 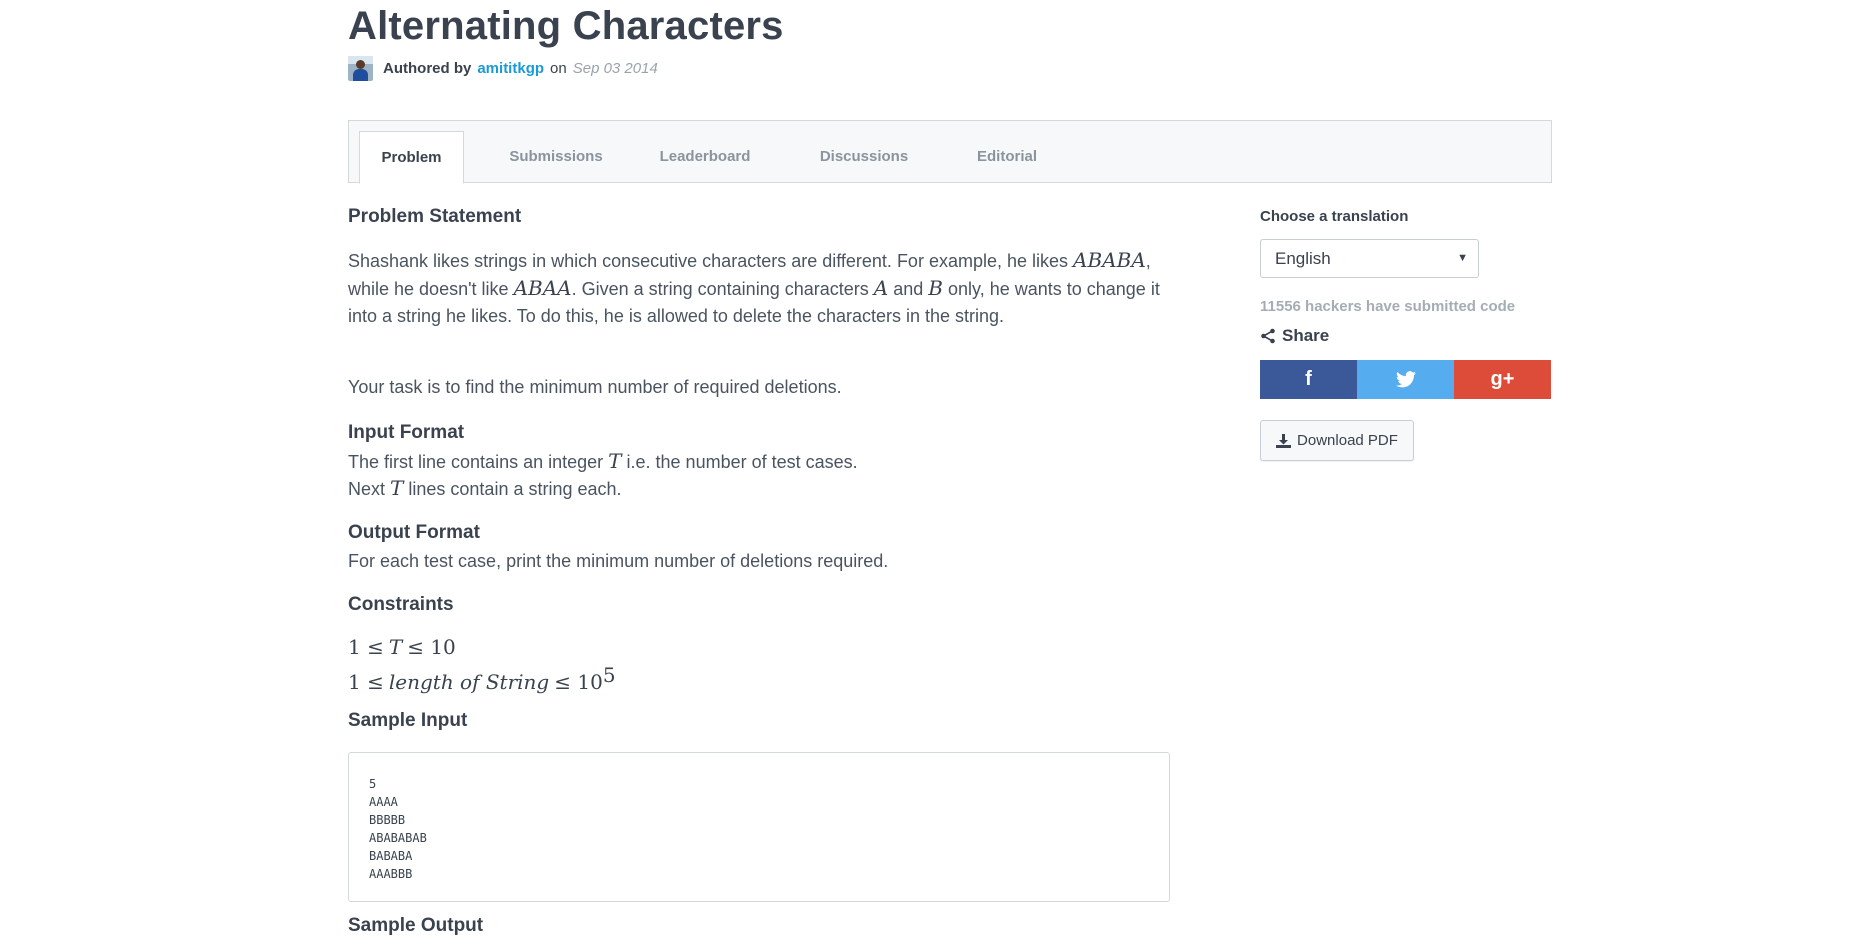 What do you see at coordinates (416, 925) in the screenshot?
I see `sample-output-heading: Sample Output` at bounding box center [416, 925].